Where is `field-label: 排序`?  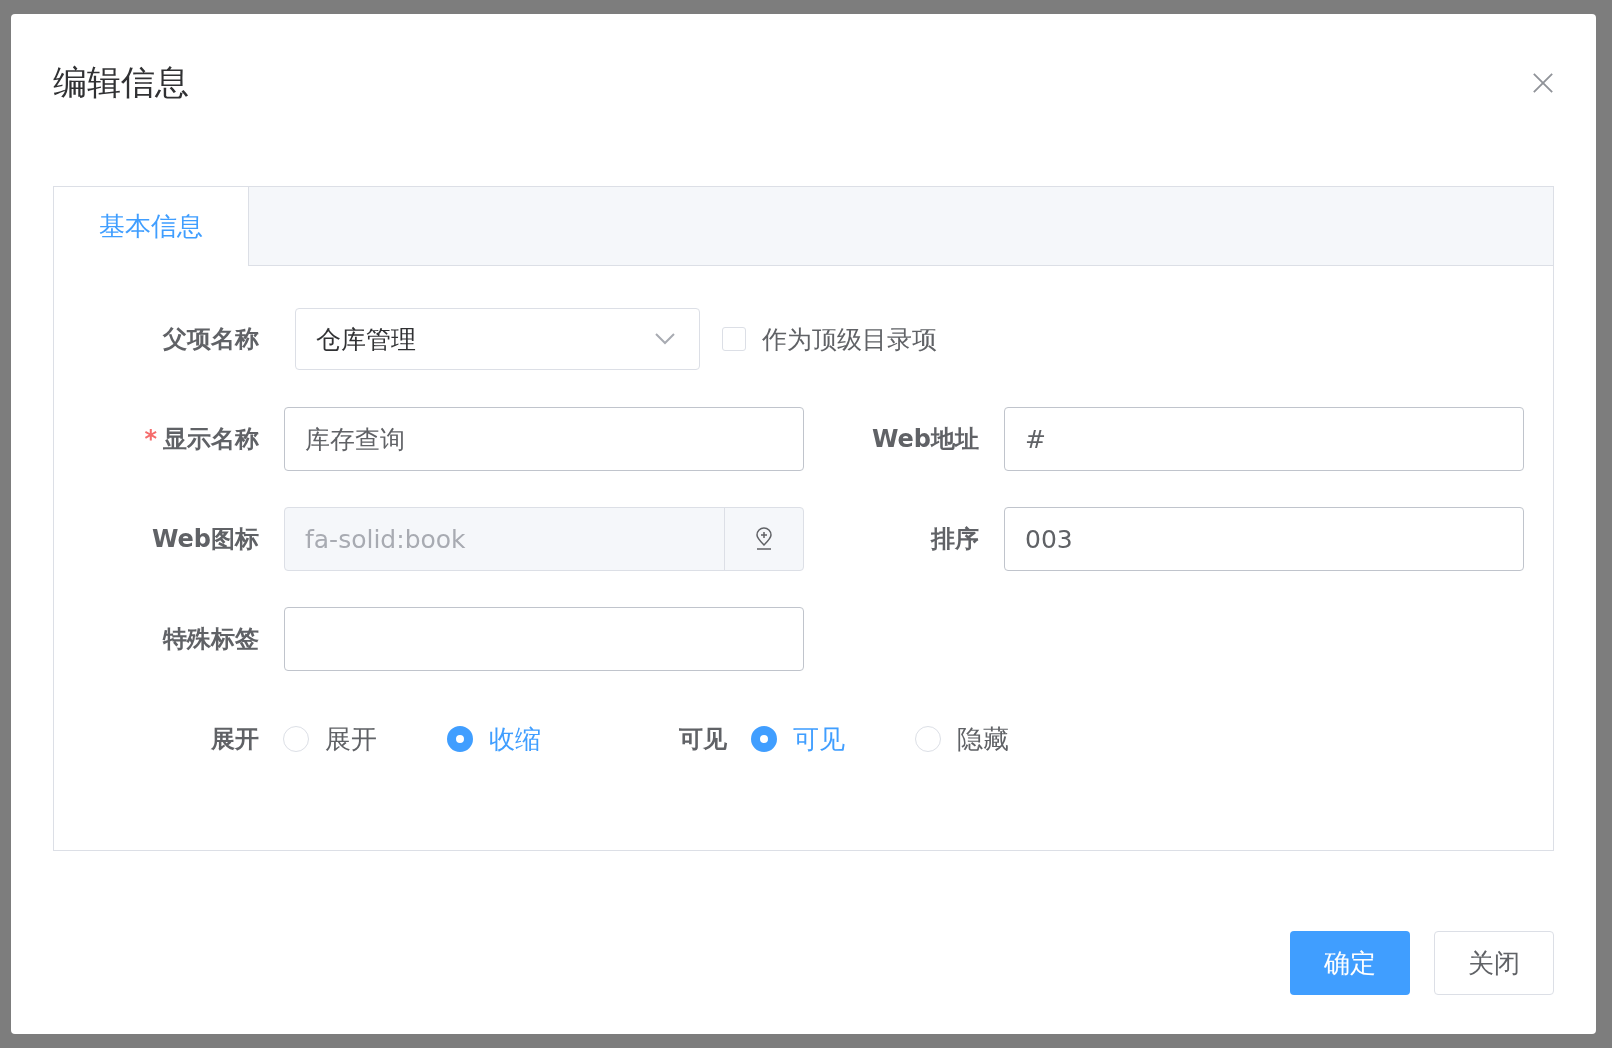
field-label: 排序 is located at coordinates (955, 539).